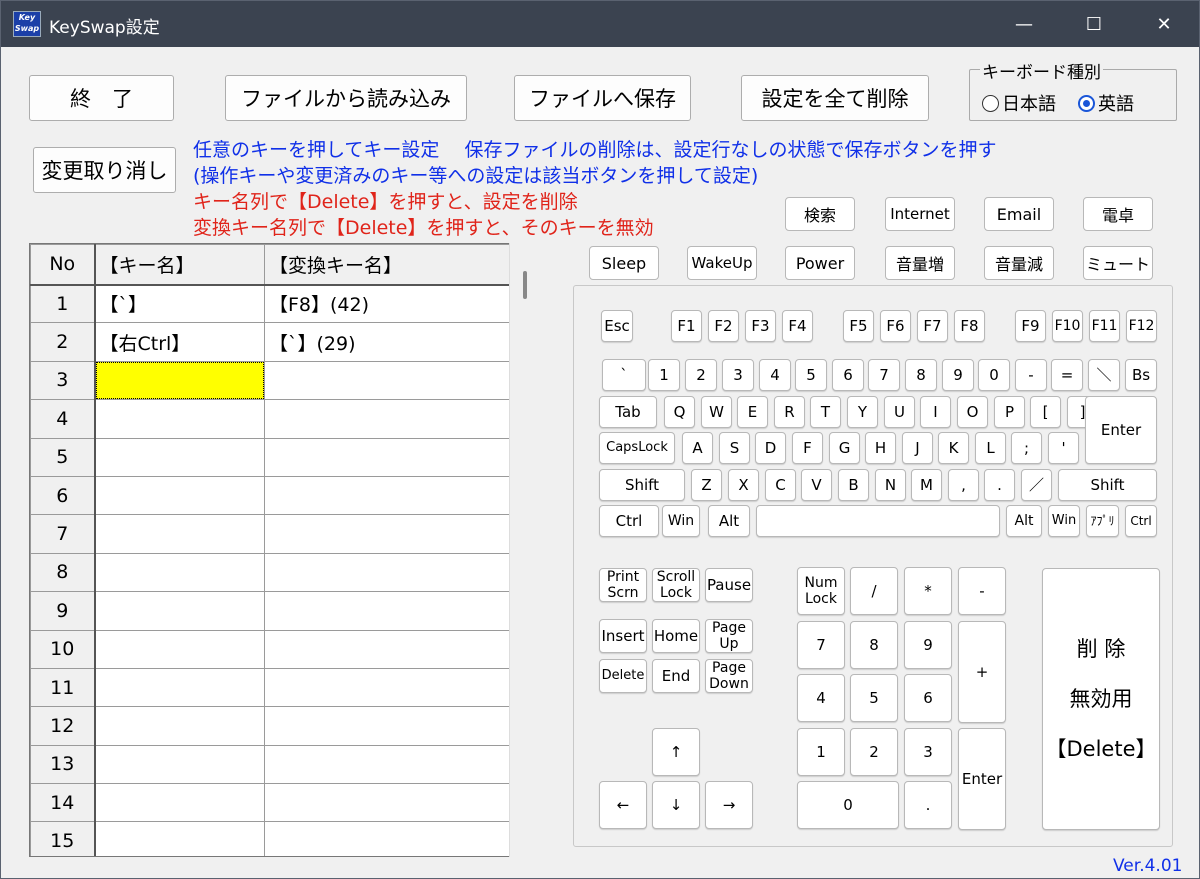 The height and width of the screenshot is (879, 1200). Describe the element at coordinates (1094, 24) in the screenshot. I see `maximize-button: ☐` at that location.